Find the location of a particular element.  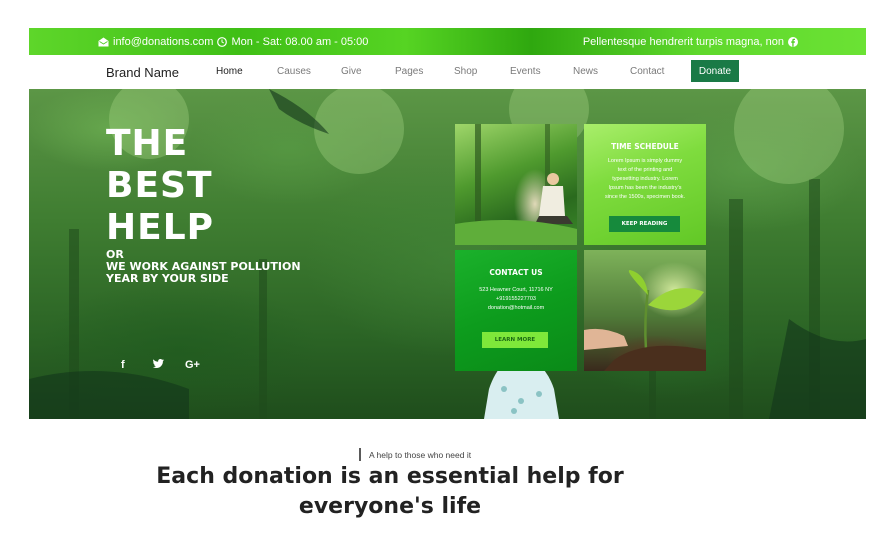

learn-more-button: LEARN MORE is located at coordinates (515, 340).